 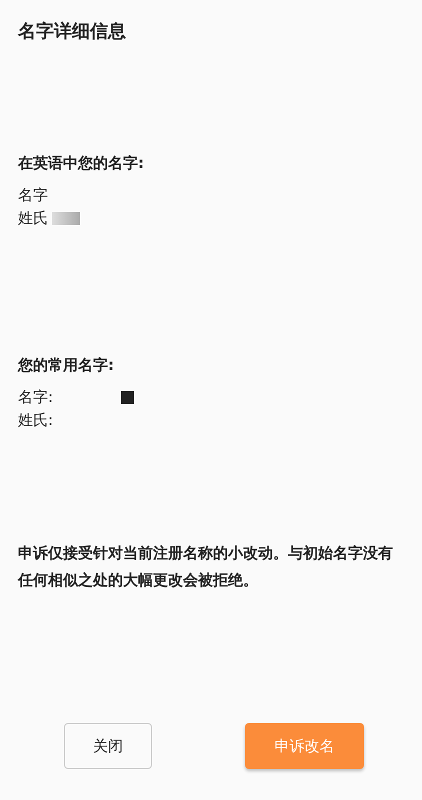 What do you see at coordinates (33, 195) in the screenshot?
I see `field-label: 名字` at bounding box center [33, 195].